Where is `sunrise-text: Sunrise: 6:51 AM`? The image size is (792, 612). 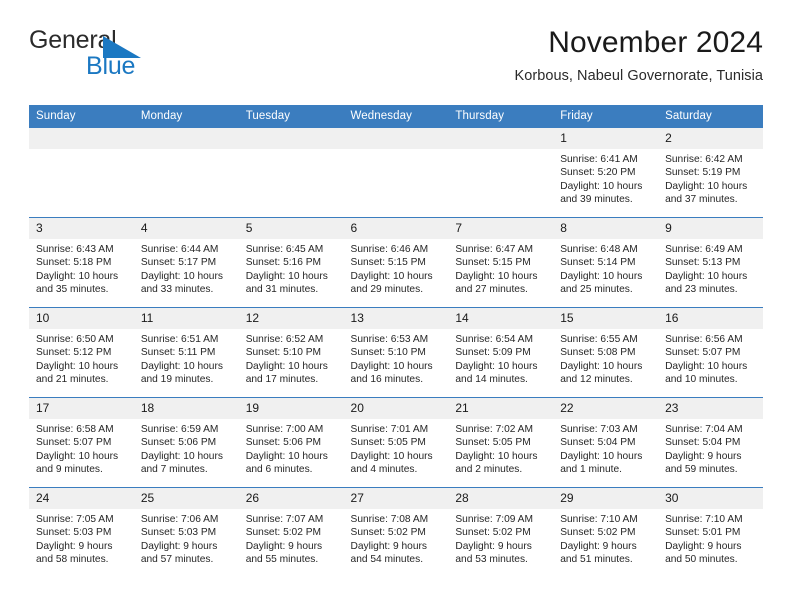
sunrise-text: Sunrise: 6:51 AM is located at coordinates (179, 339).